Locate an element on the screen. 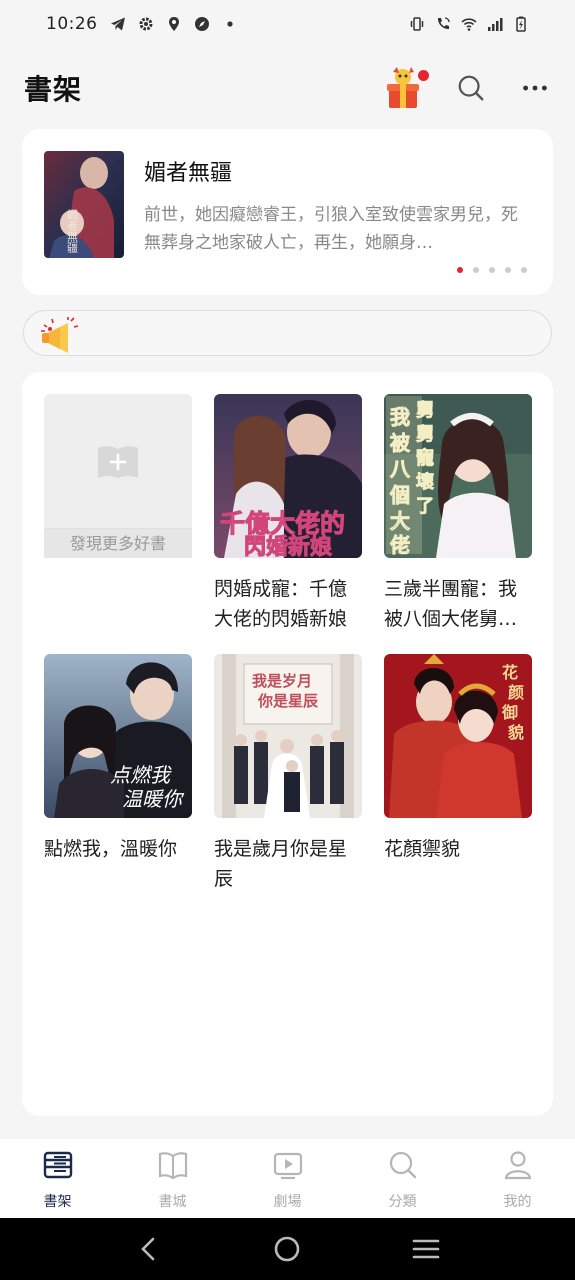 The image size is (575, 1280). svg-text: 了 is located at coordinates (425, 506).